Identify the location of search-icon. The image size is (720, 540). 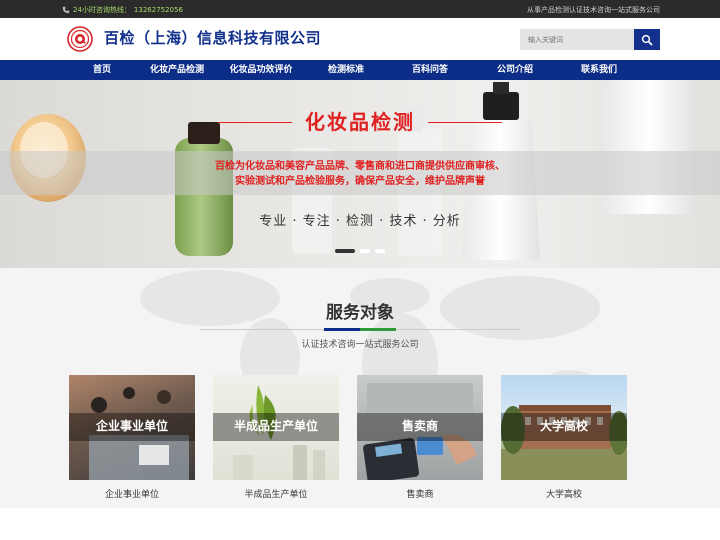
(647, 40).